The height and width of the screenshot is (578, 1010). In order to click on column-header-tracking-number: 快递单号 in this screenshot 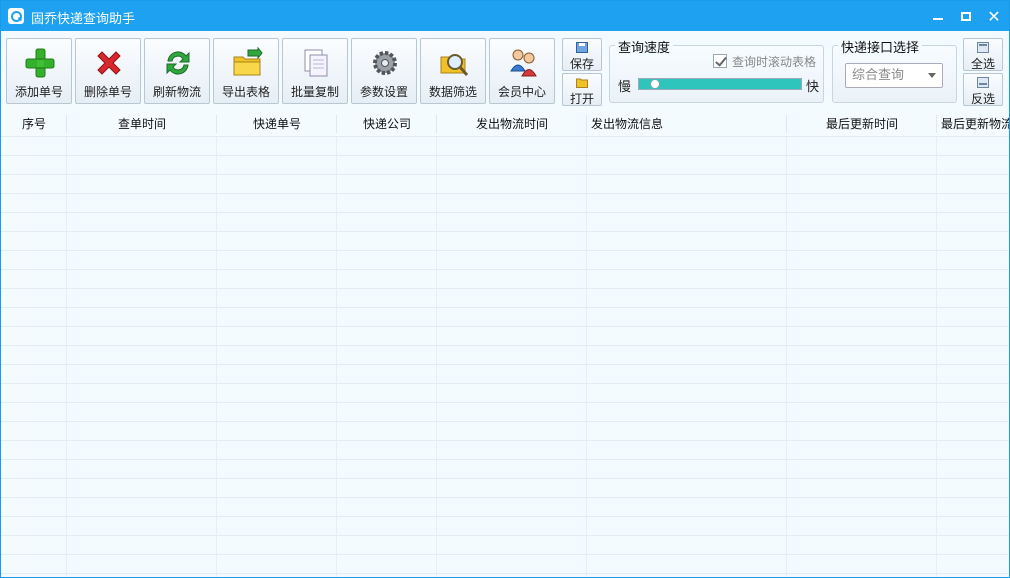, I will do `click(277, 124)`.